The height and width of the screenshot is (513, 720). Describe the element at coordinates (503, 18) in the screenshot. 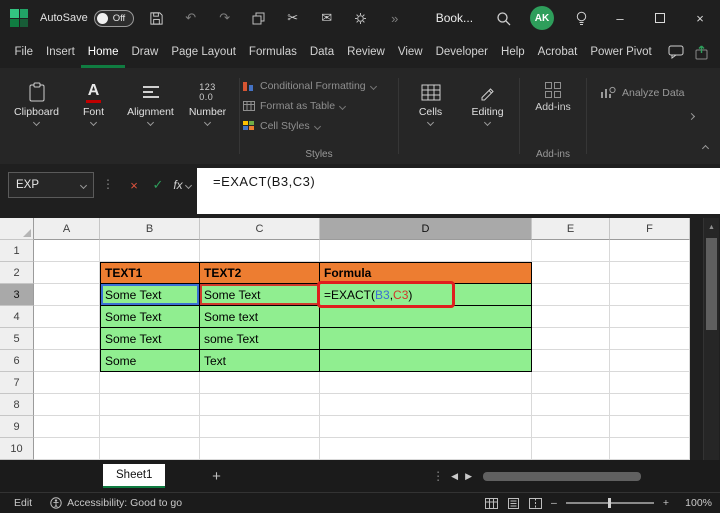

I see `search-icon` at that location.